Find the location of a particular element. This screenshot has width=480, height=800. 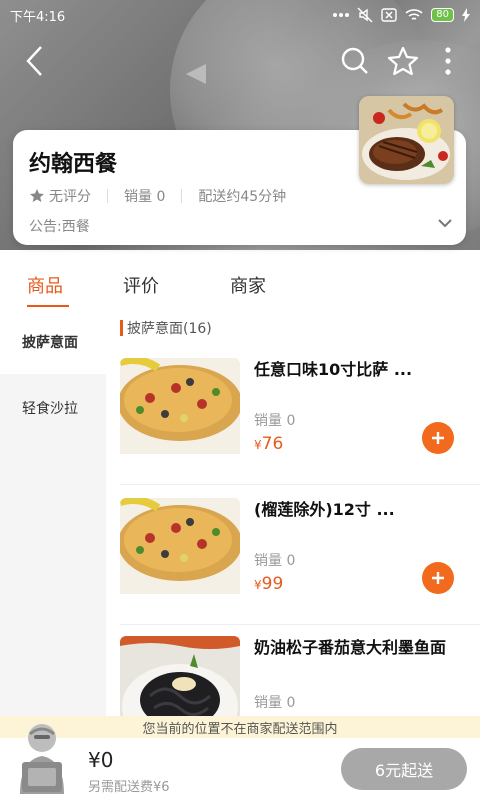

cart-bar: ¥0 另需配送费¥6 6元起送 is located at coordinates (240, 762).